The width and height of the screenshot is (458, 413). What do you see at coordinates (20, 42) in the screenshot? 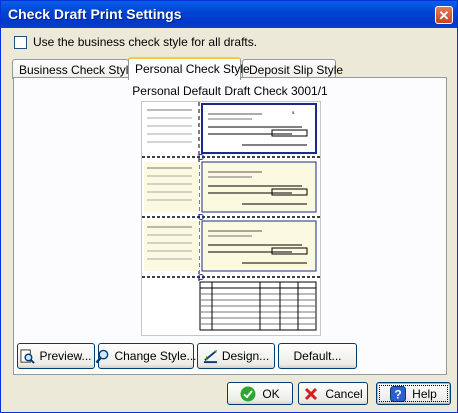
I see `use-business-style-checkbox` at bounding box center [20, 42].